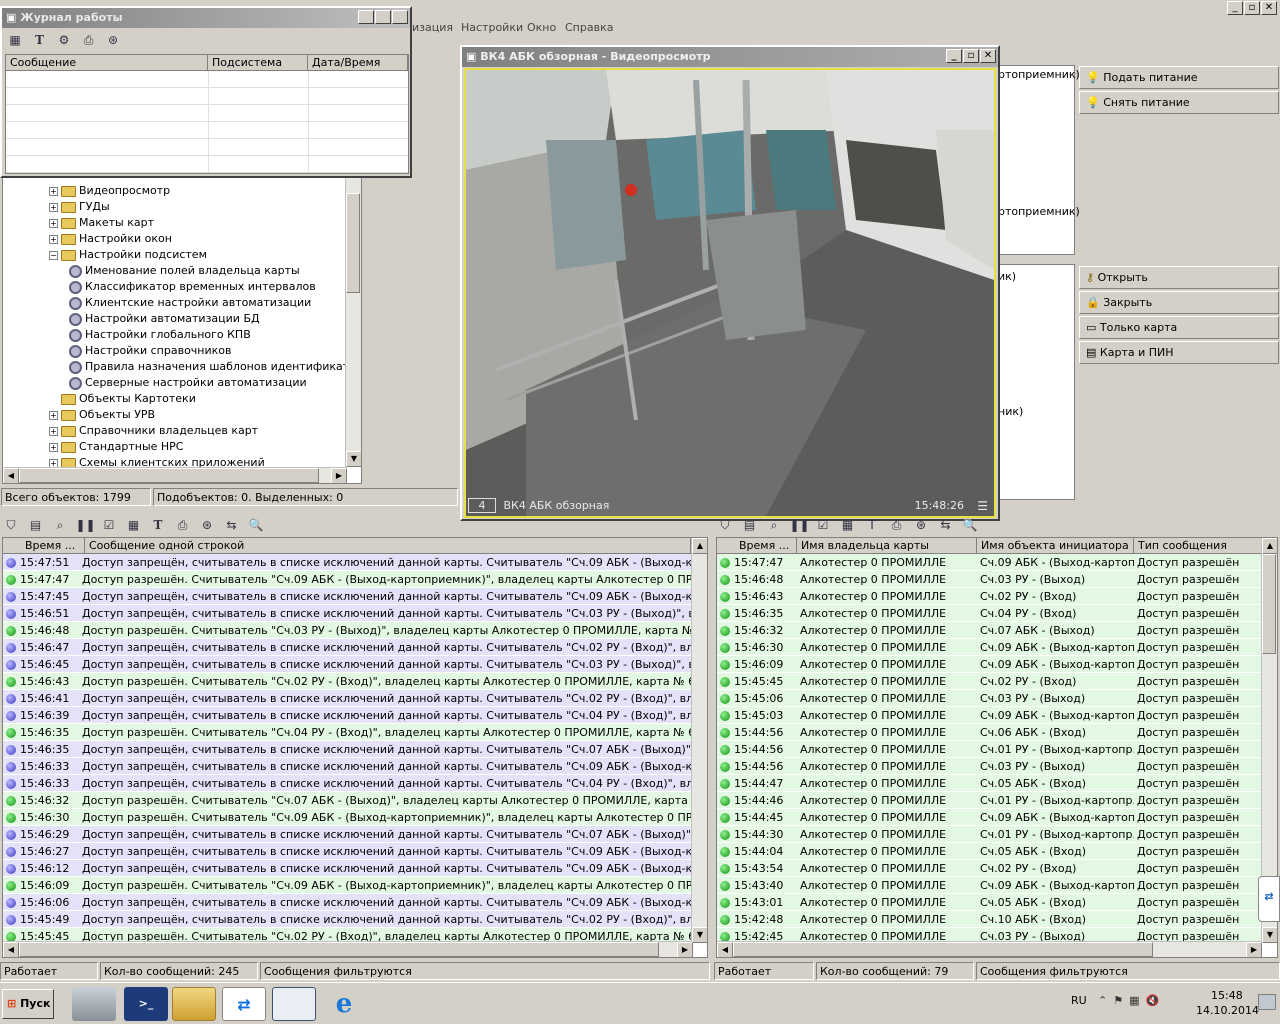  I want to click on left-log-right-arrow: ▶, so click(685, 949).